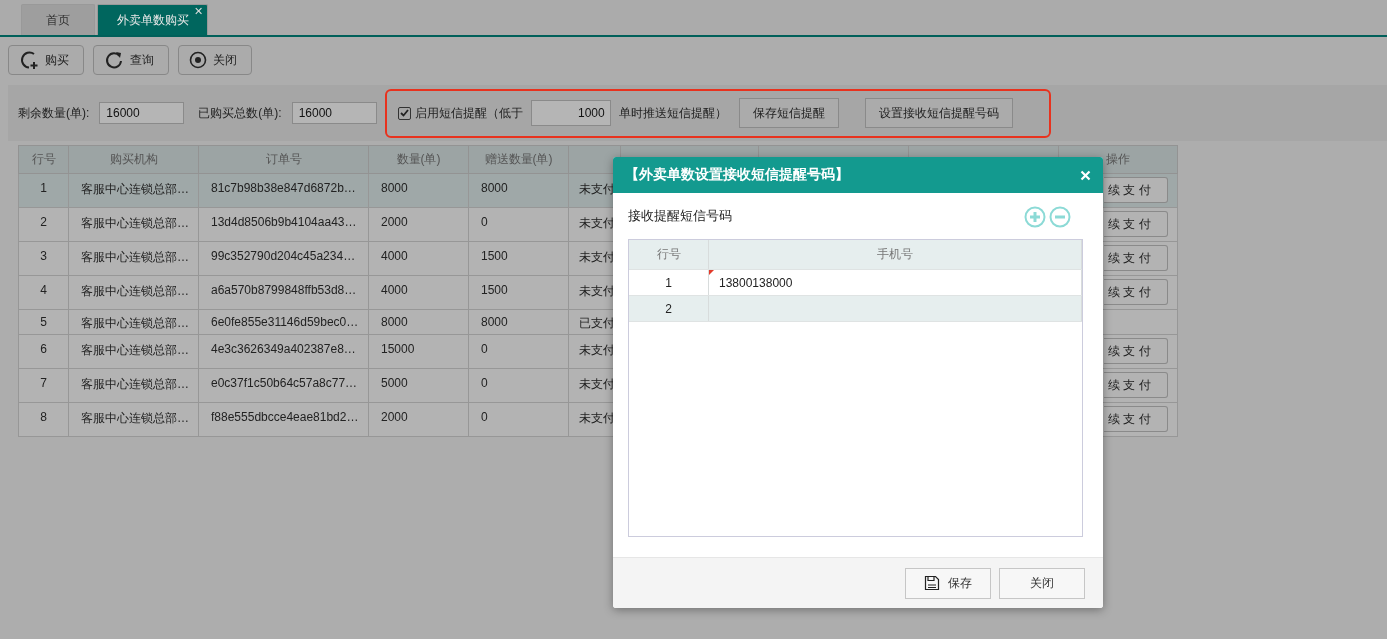 This screenshot has height=639, width=1387. Describe the element at coordinates (855, 309) in the screenshot. I see `grid-row: 2` at that location.